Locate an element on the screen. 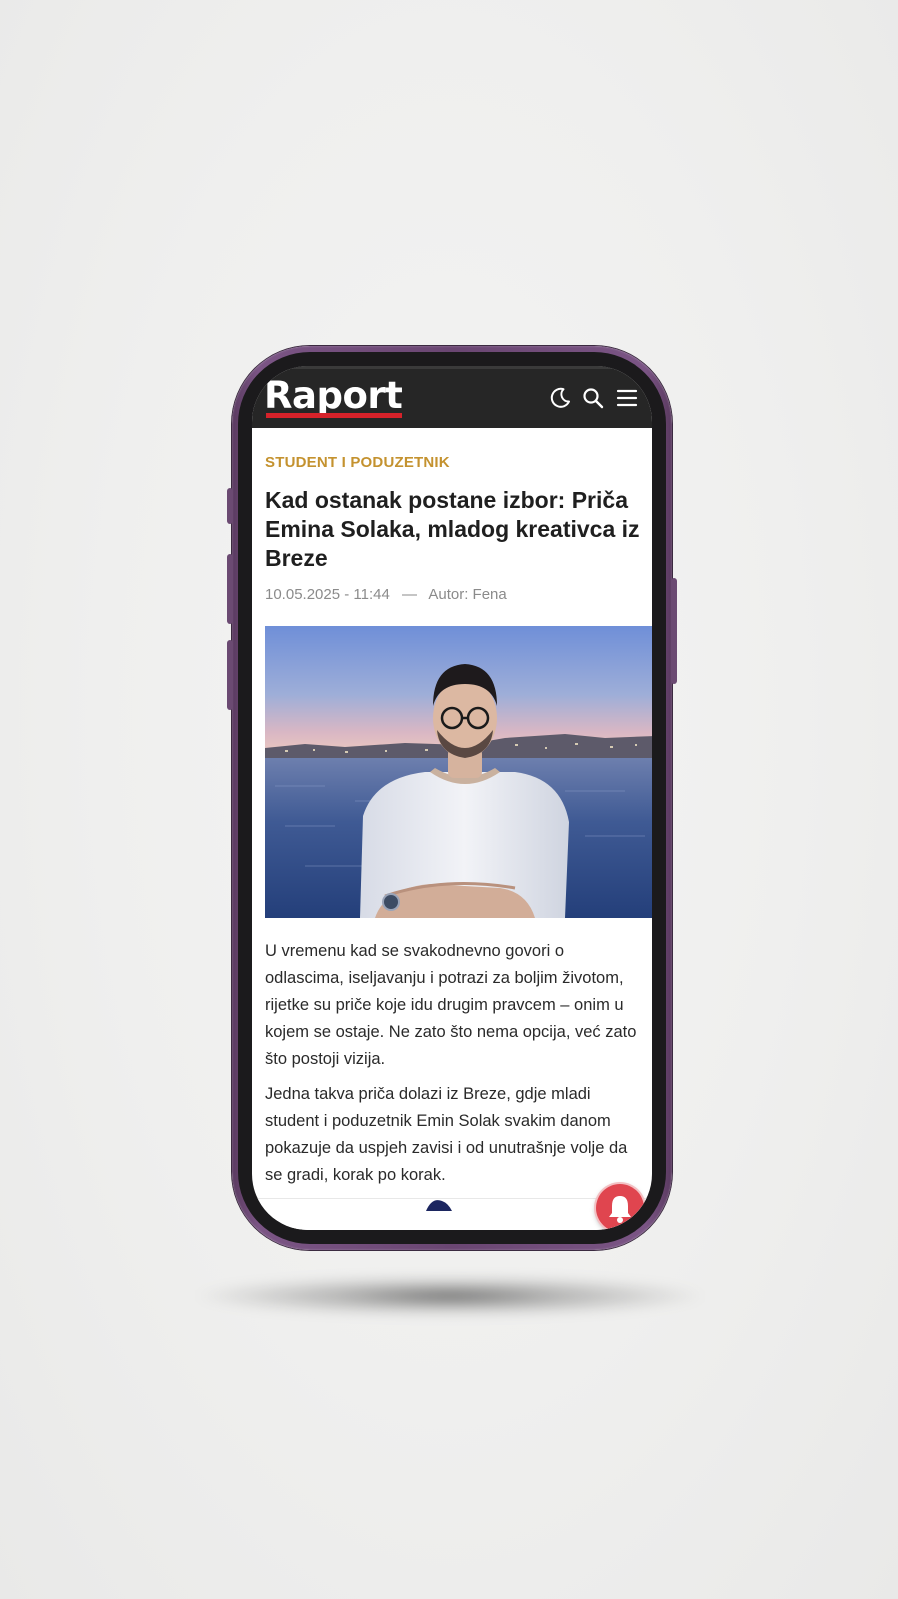 This screenshot has width=898, height=1599. menu-icon is located at coordinates (627, 398).